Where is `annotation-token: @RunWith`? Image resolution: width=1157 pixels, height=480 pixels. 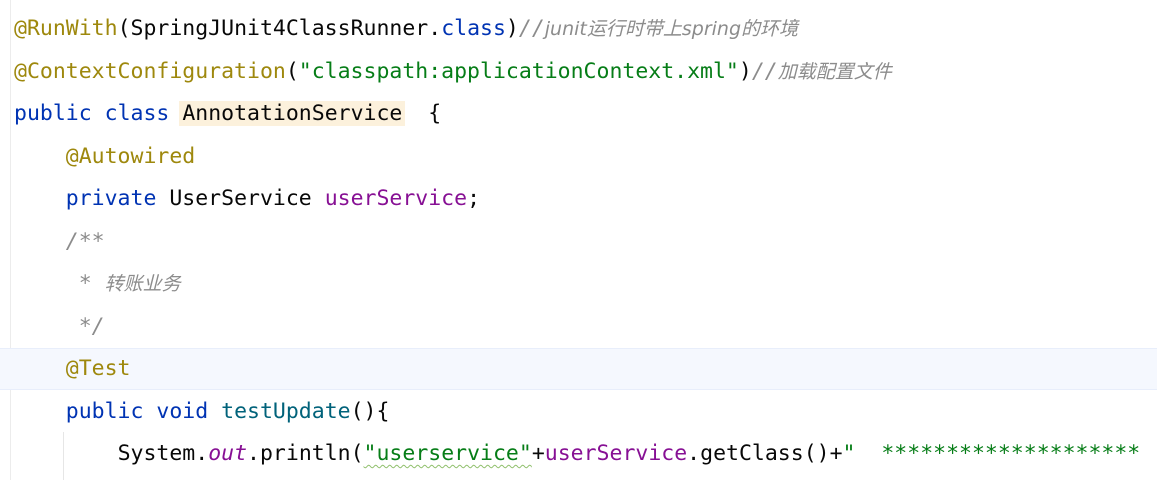 annotation-token: @RunWith is located at coordinates (66, 28).